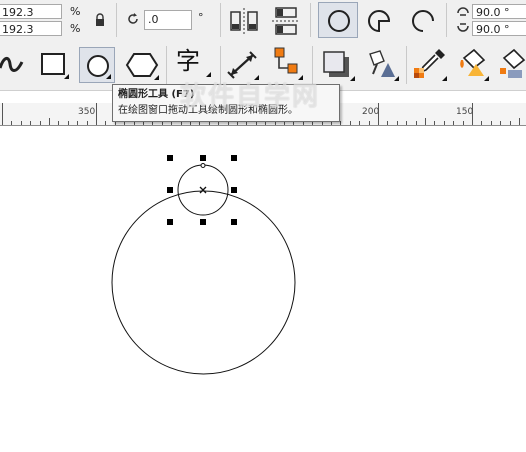 The width and height of the screenshot is (526, 452). Describe the element at coordinates (250, 97) in the screenshot. I see `watermark: 软件自学网` at that location.